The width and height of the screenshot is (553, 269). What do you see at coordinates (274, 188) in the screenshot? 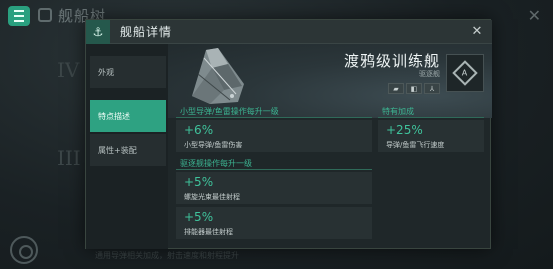
I see `bonus-card: +5% 螺旋光束最佳射程` at bounding box center [274, 188].